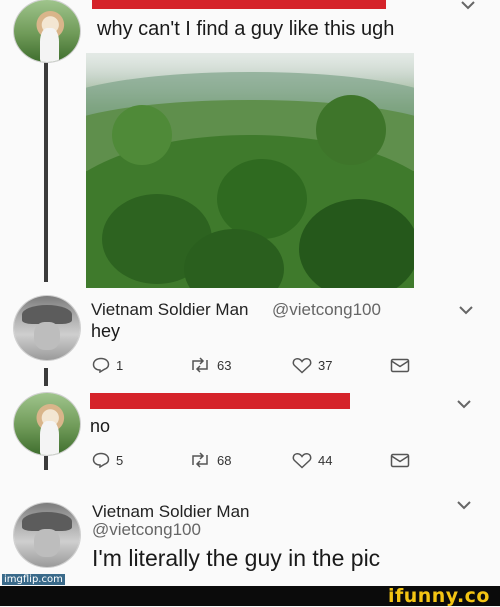 This screenshot has height=607, width=500. I want to click on retweet-count: 68, so click(224, 460).